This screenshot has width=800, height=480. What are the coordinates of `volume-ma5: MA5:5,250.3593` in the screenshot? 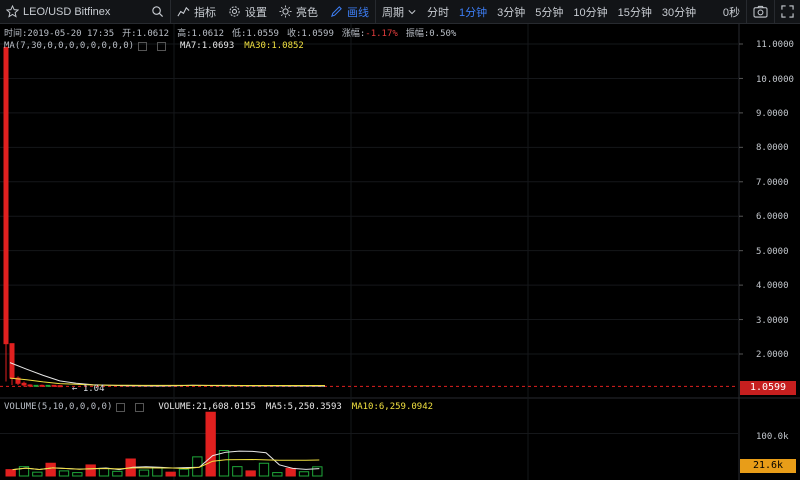 It's located at (303, 407).